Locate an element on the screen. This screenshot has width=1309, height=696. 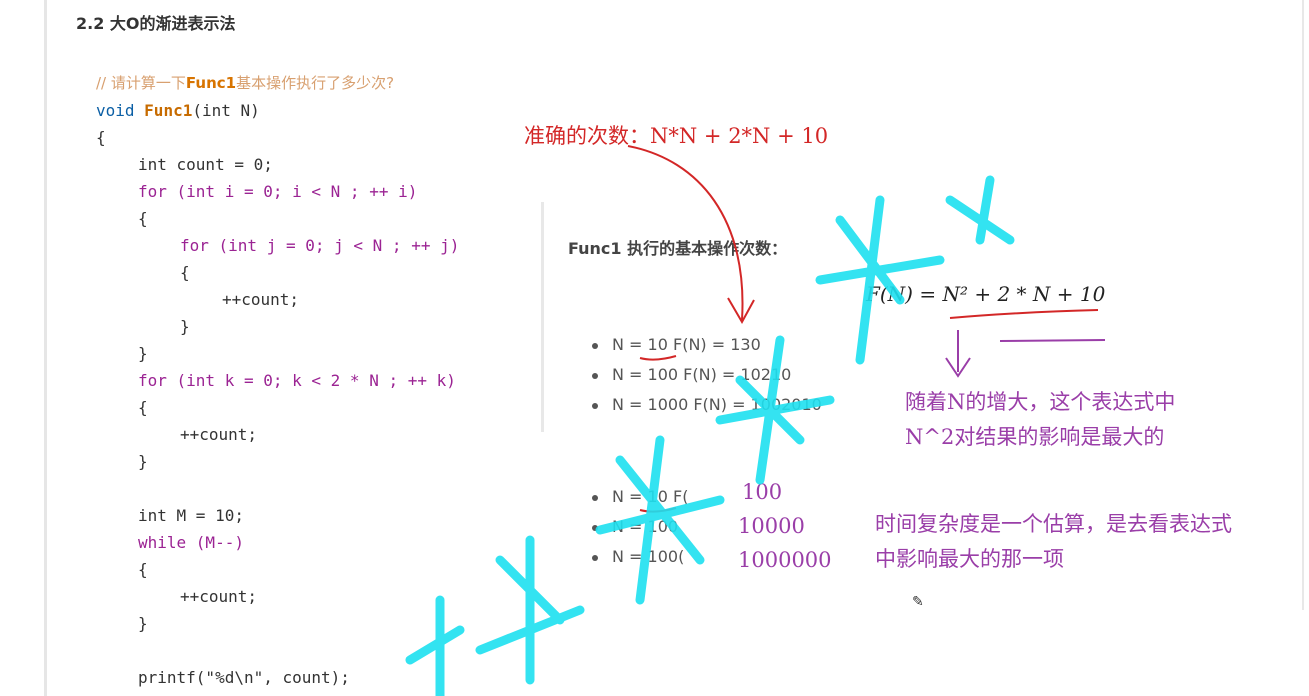
purple-line is located at coordinates (1052, 340).